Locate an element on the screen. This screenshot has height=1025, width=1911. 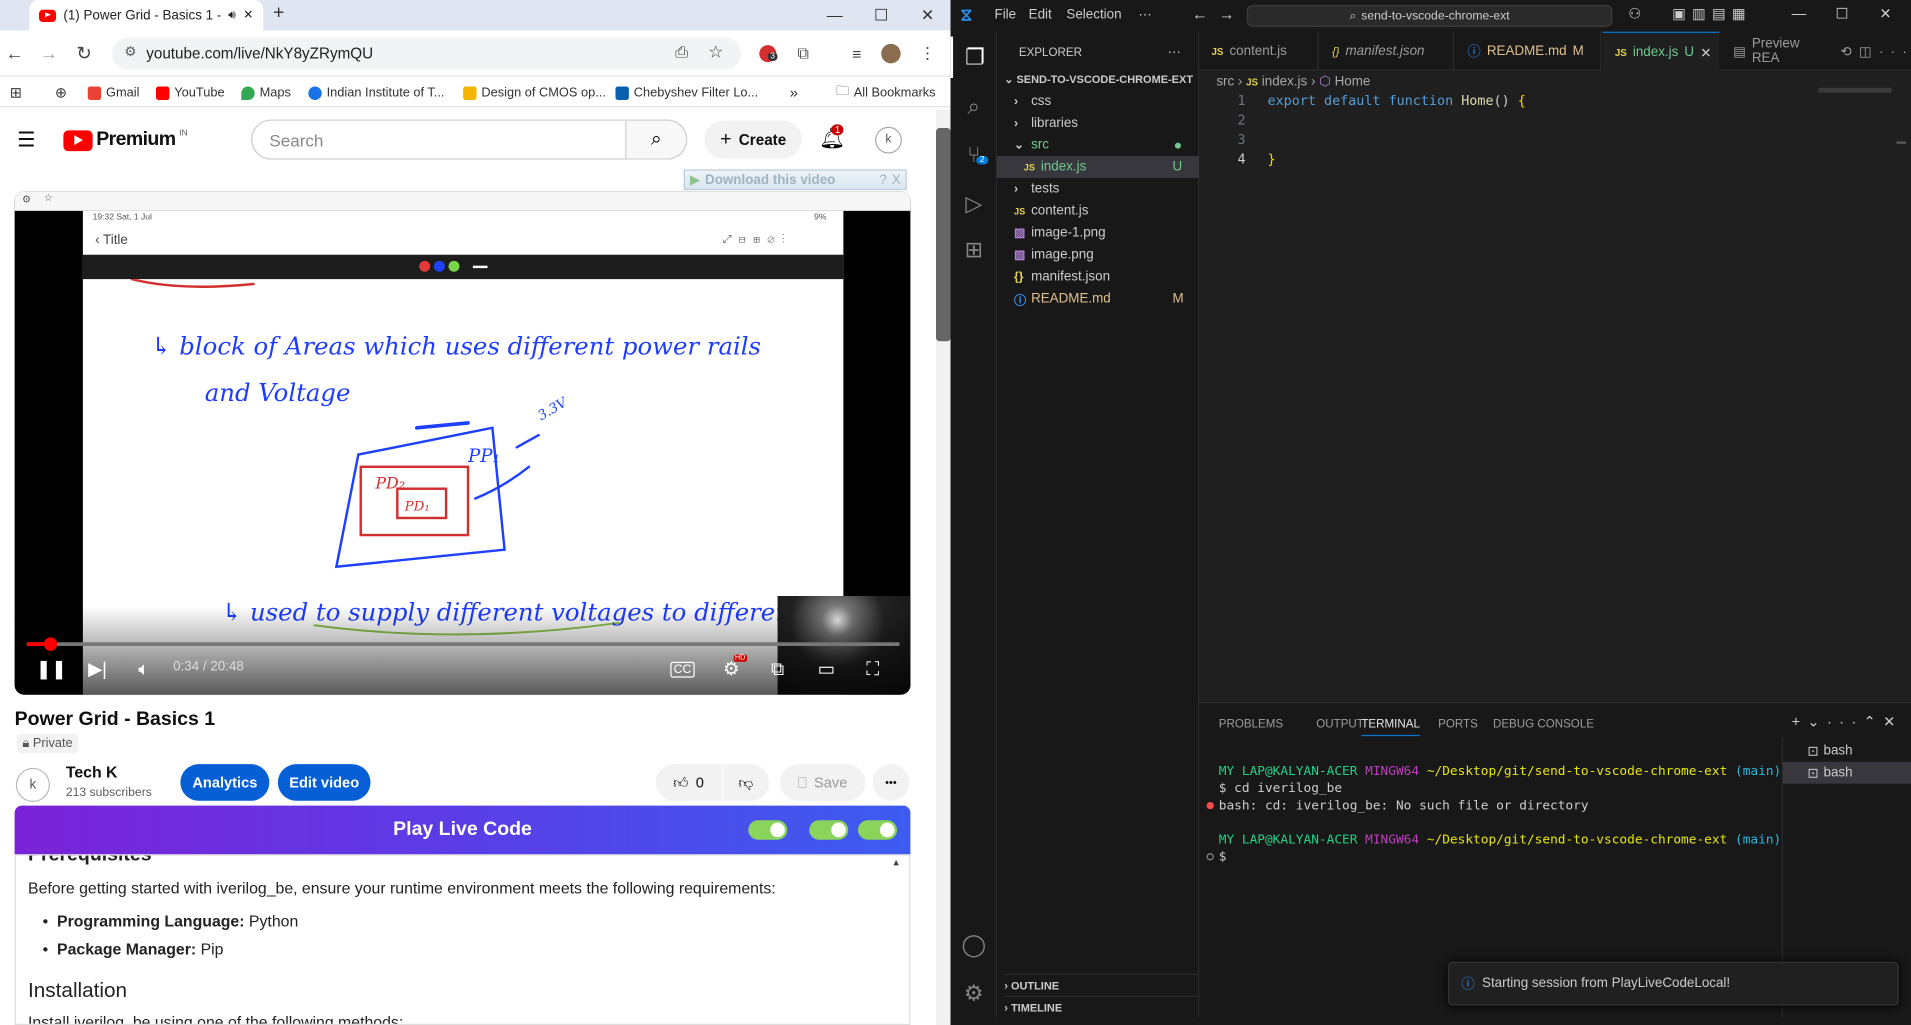
browser-tab: (1) Power Grid - Basics 1 - Y 🔊︎ ✕ is located at coordinates (146, 15).